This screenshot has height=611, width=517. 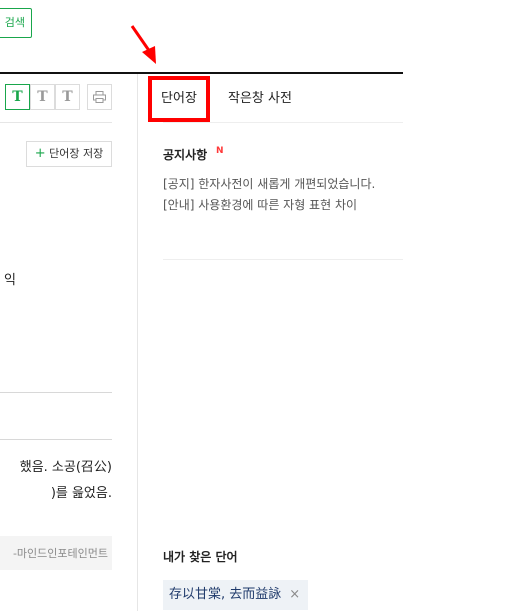 What do you see at coordinates (81, 493) in the screenshot?
I see `explanation-line: )를 읊었음.` at bounding box center [81, 493].